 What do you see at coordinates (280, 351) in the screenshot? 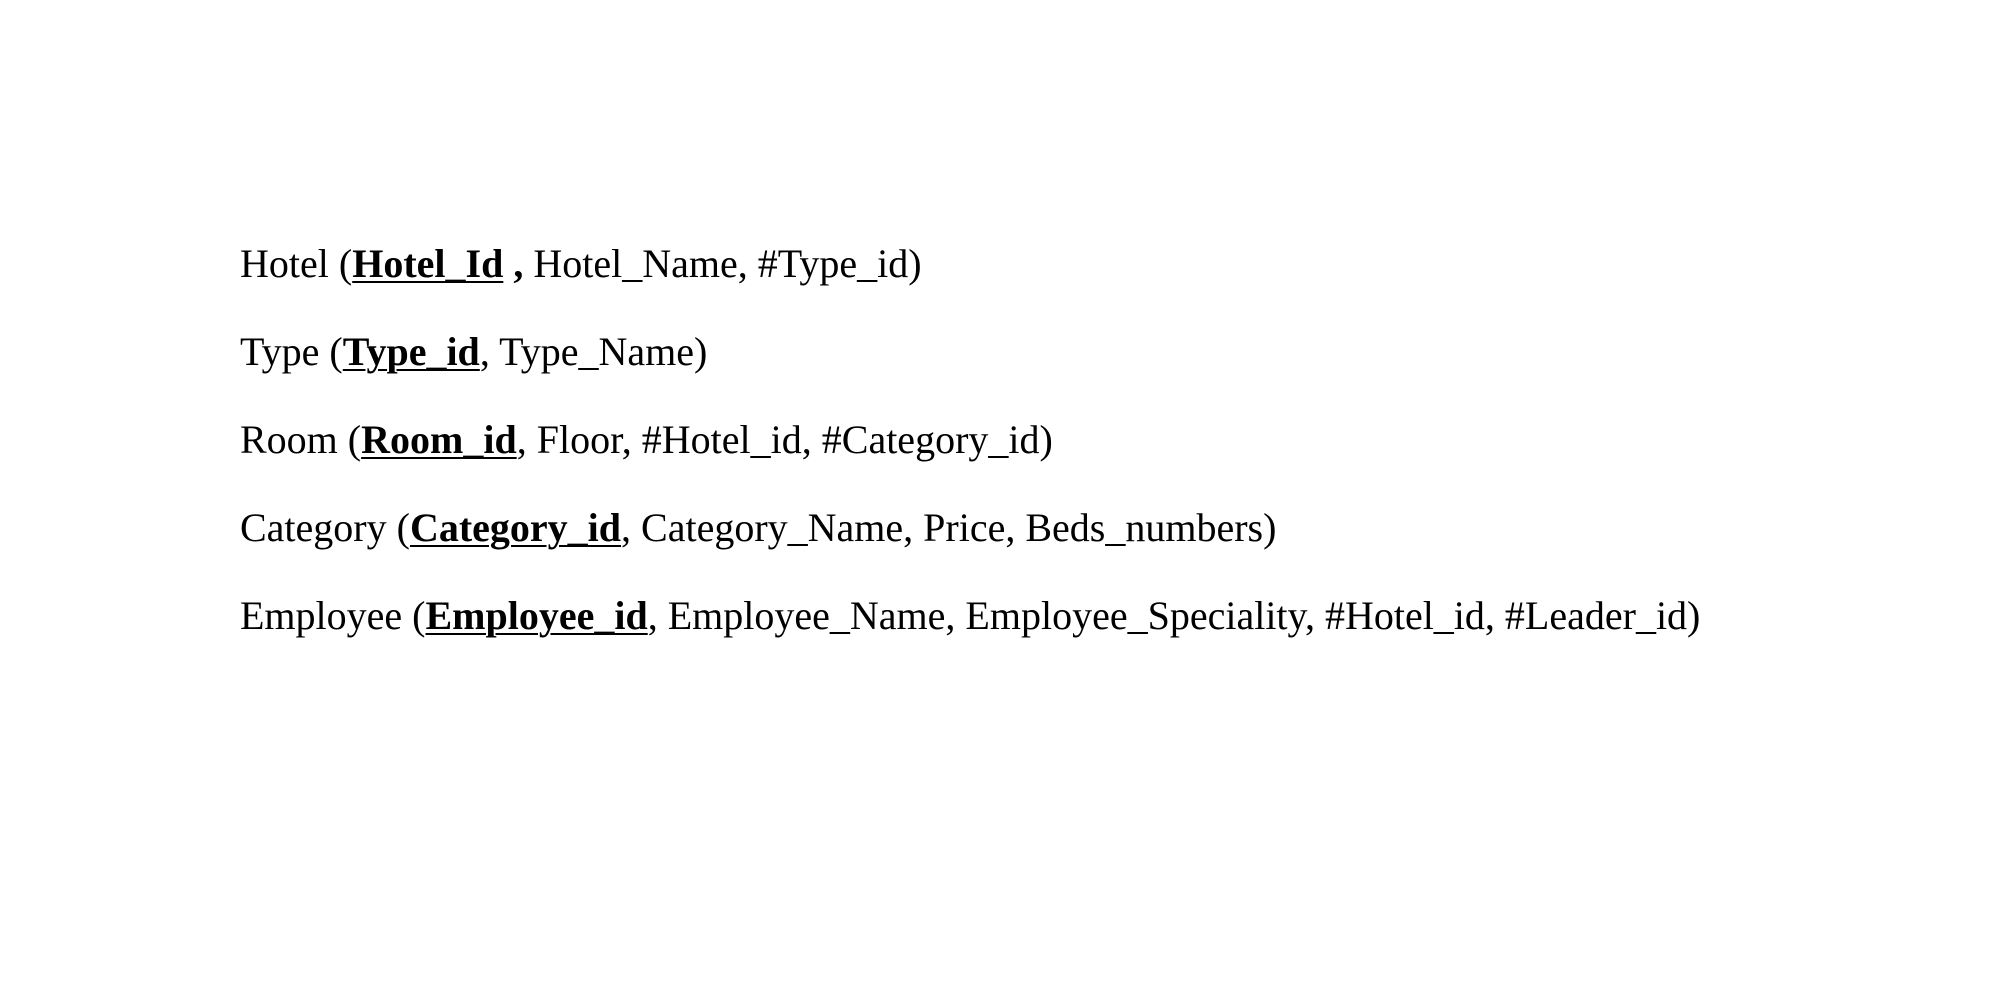
I see `relation-name: Type` at bounding box center [280, 351].